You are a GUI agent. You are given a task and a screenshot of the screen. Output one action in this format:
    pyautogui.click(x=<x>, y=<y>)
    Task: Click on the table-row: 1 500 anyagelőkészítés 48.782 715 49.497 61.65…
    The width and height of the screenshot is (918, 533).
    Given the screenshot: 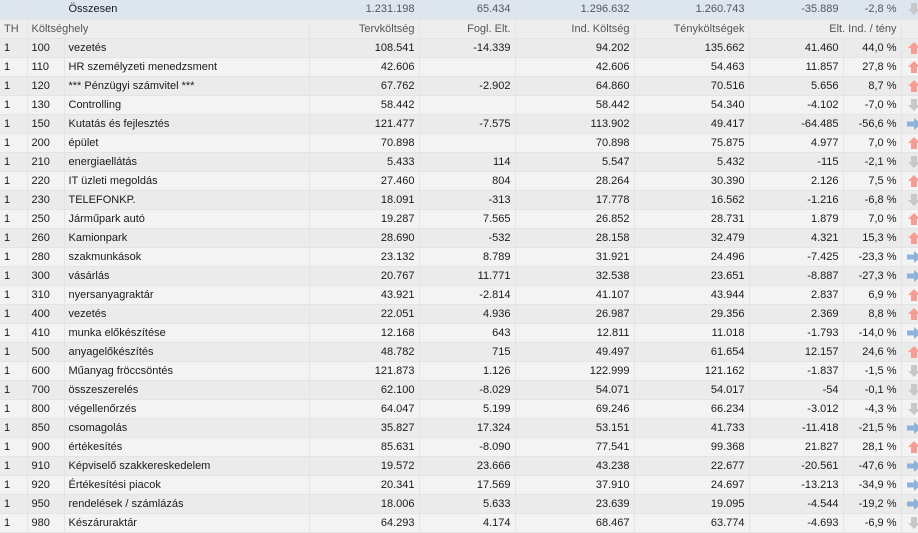 What is the action you would take?
    pyautogui.click(x=459, y=352)
    